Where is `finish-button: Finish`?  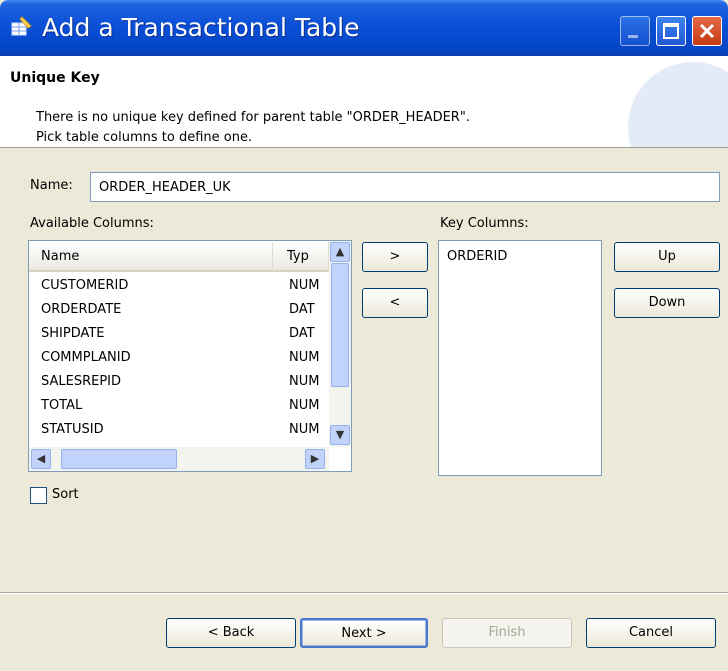 finish-button: Finish is located at coordinates (507, 633).